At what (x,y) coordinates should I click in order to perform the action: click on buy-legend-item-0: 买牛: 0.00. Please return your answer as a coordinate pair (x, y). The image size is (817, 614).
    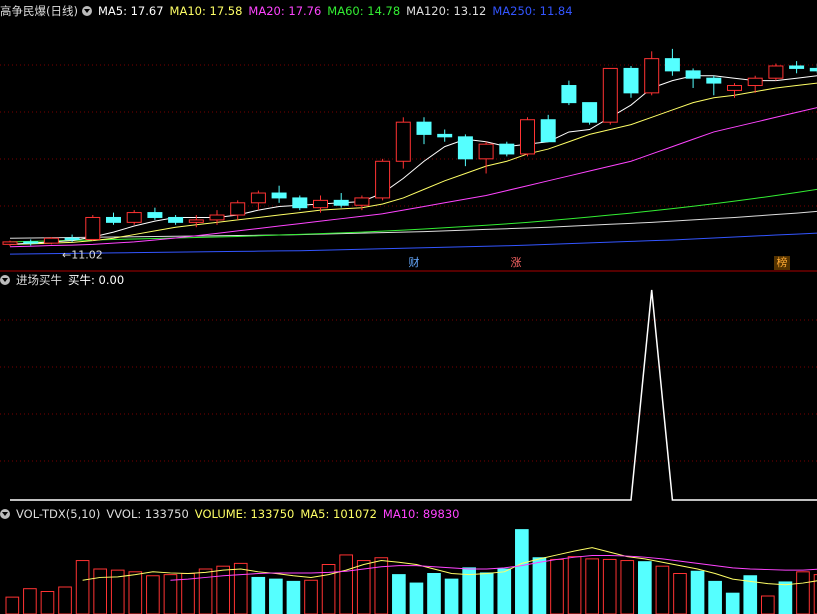
    Looking at the image, I should click on (96, 280).